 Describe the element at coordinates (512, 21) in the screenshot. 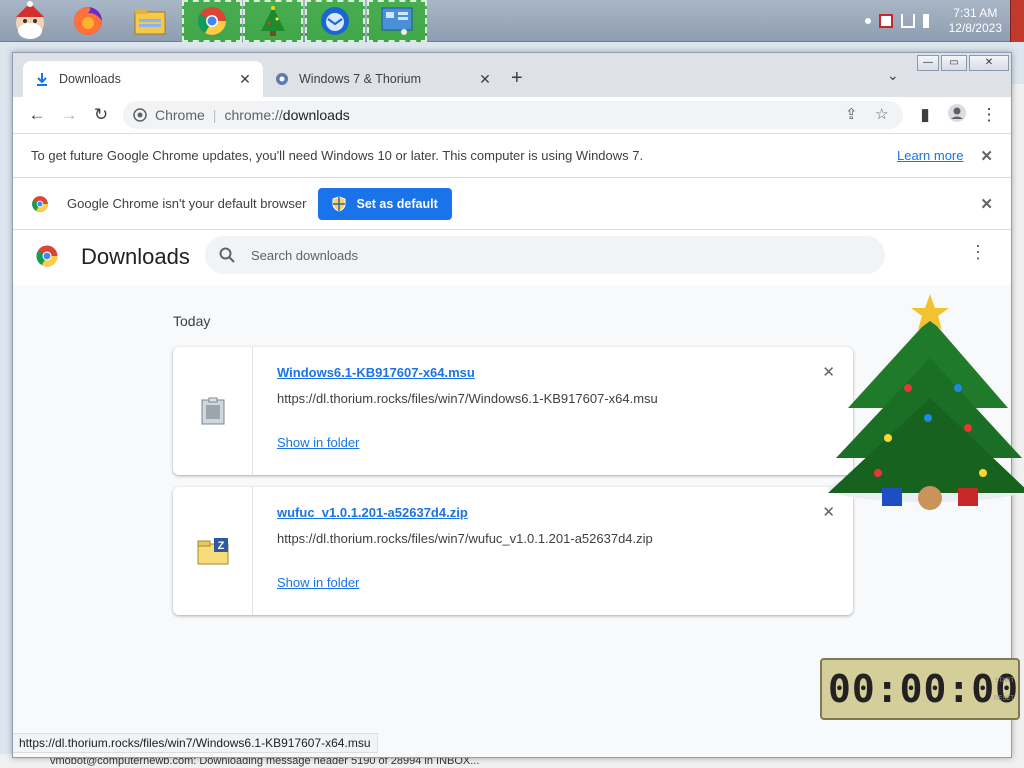

I see `taskbar: 7:31 AM 12/8/2023` at that location.